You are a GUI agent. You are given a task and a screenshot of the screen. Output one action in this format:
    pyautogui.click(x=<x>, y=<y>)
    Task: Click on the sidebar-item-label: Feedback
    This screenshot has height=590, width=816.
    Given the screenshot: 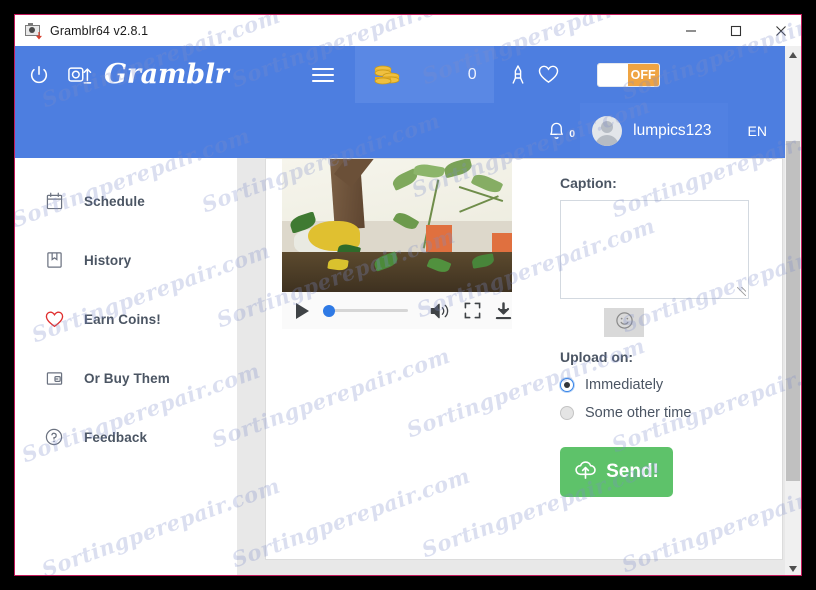 What is the action you would take?
    pyautogui.click(x=116, y=437)
    